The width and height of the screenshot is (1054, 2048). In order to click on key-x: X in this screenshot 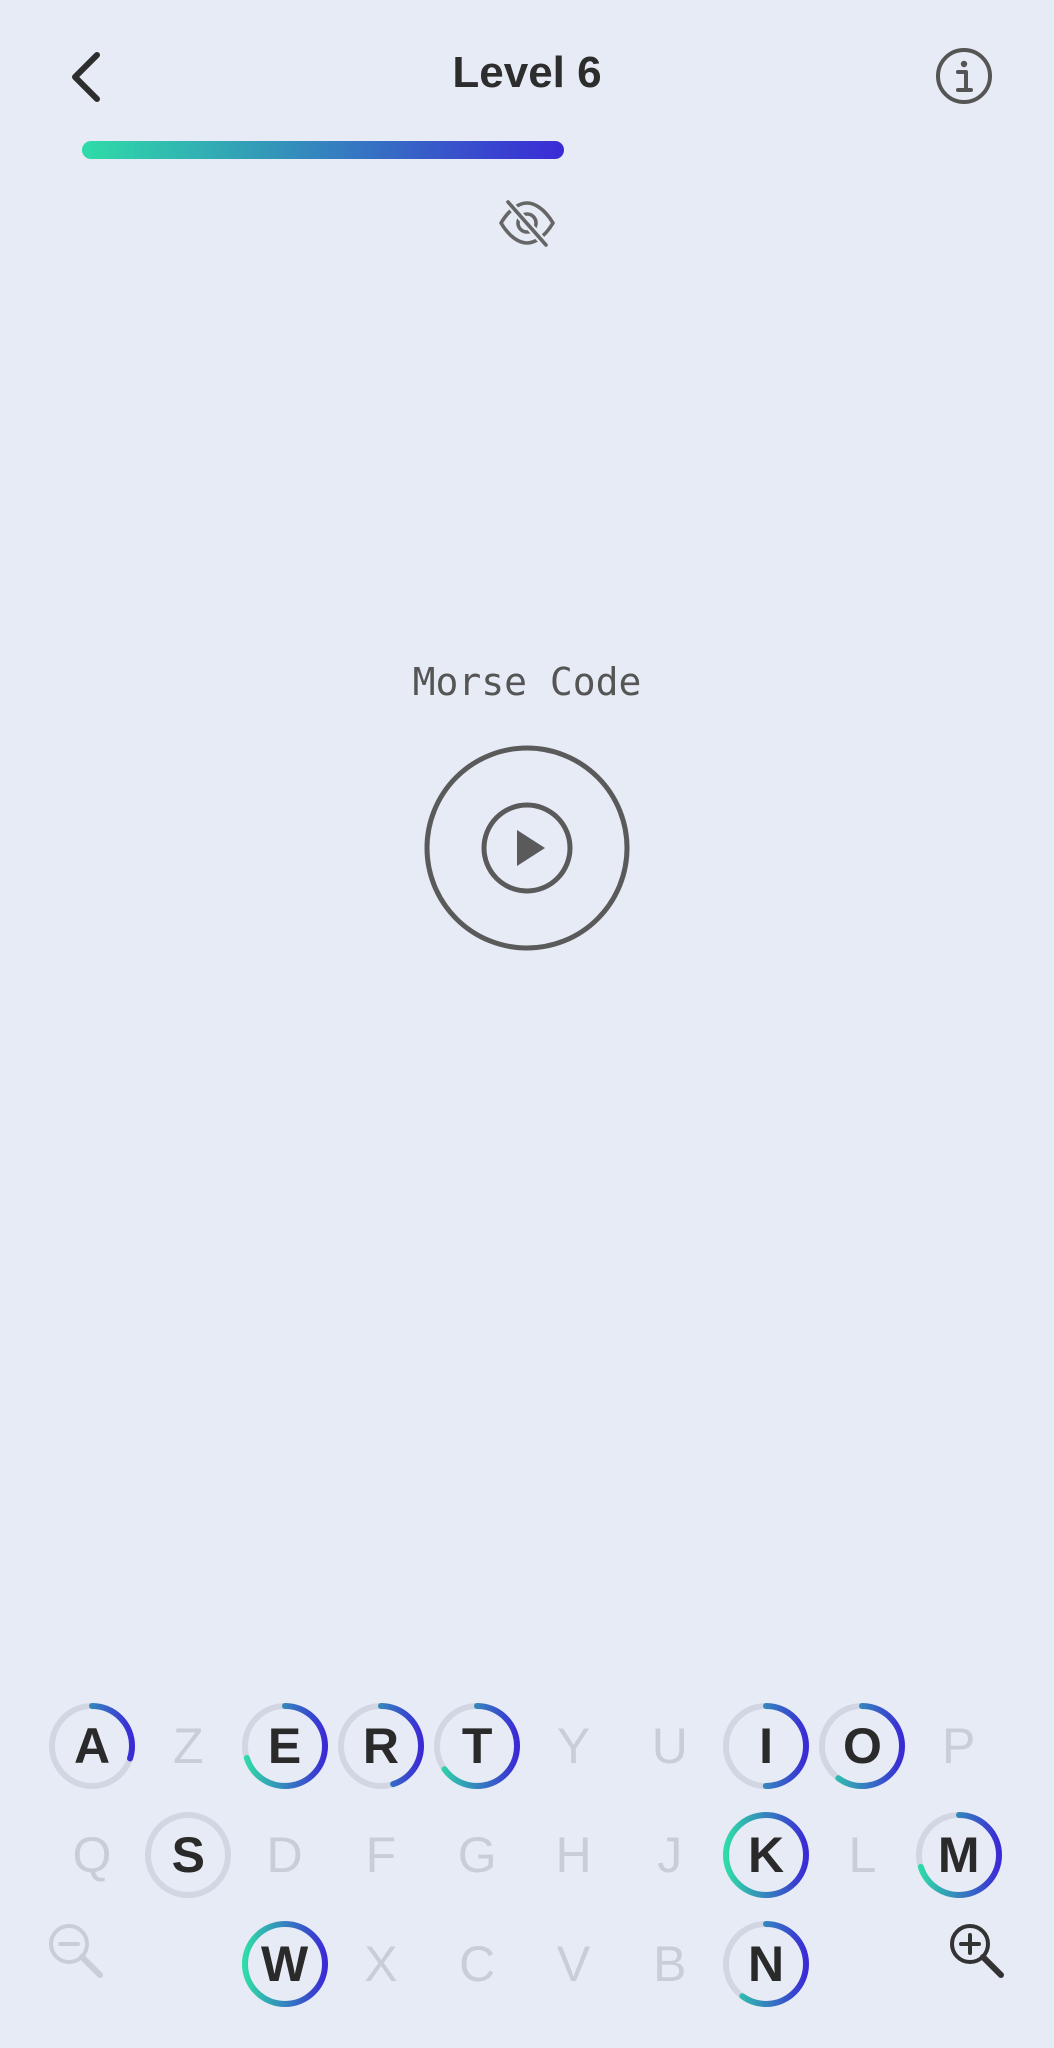, I will do `click(381, 1964)`.